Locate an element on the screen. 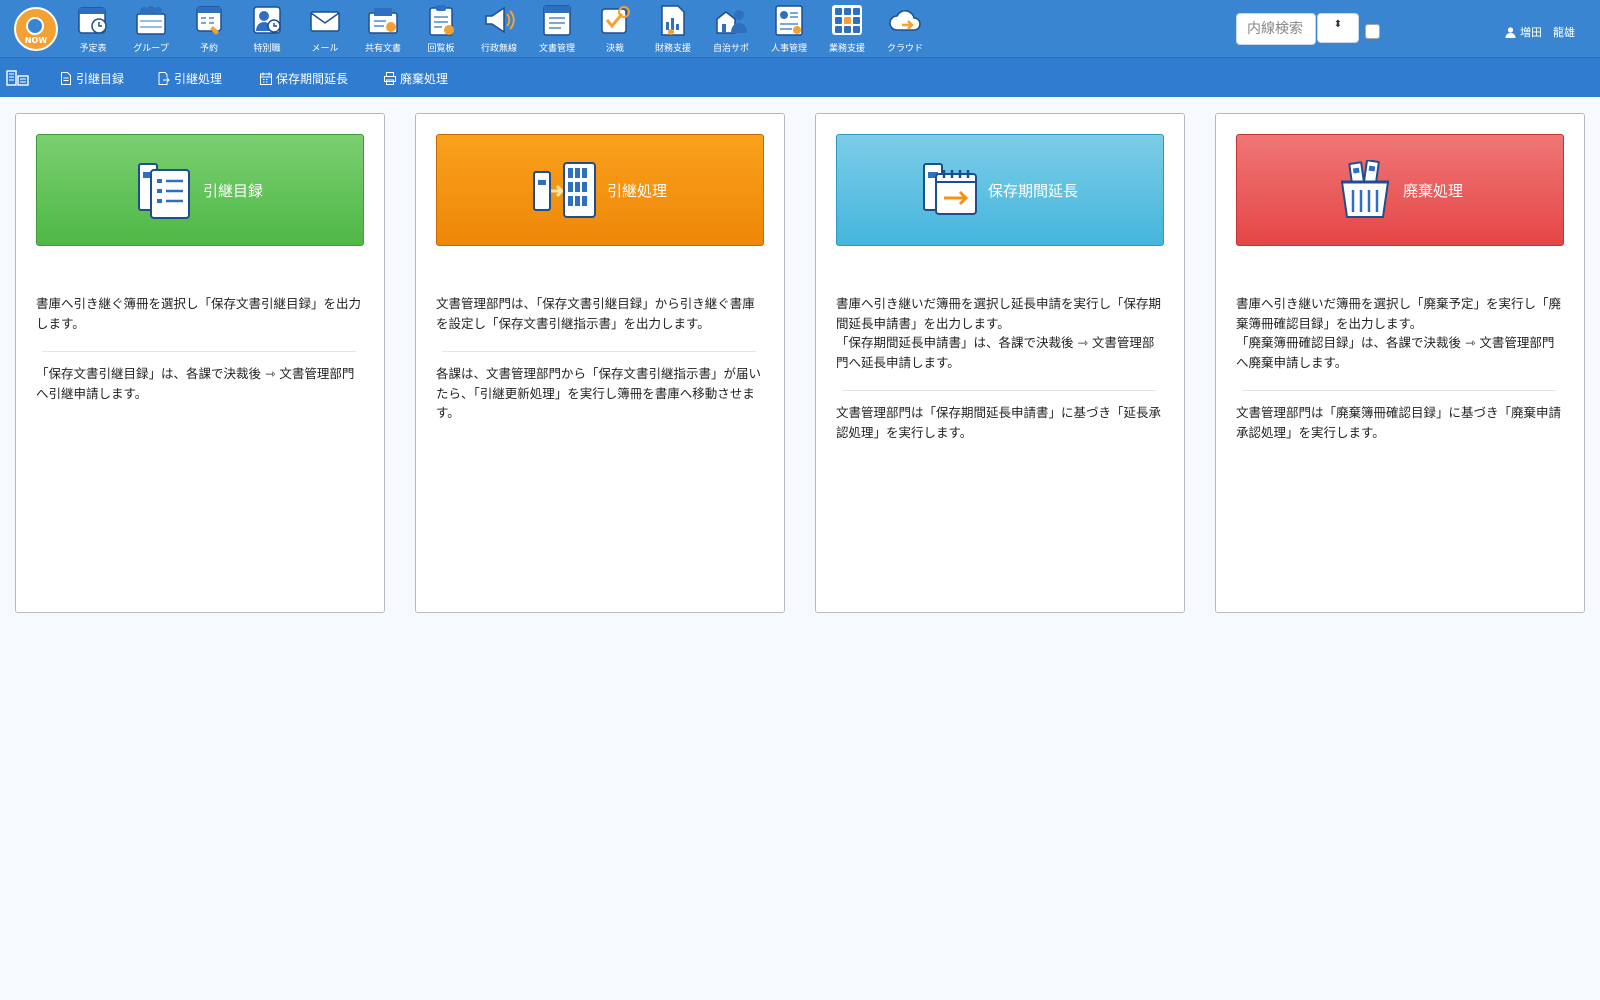 This screenshot has width=1600, height=1000. extension-search-input is located at coordinates (1276, 29).